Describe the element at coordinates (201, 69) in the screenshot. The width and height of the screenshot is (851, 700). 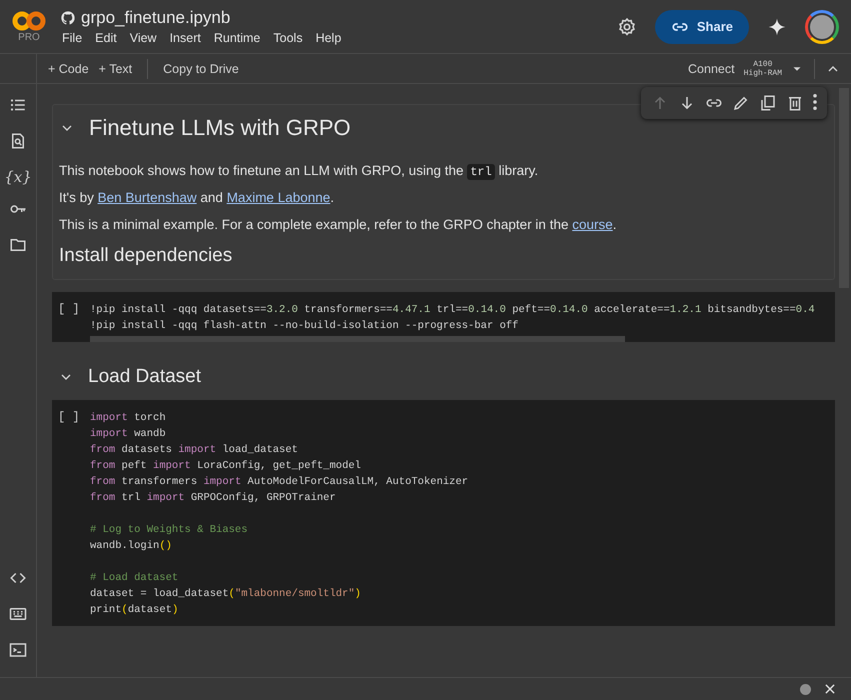
I see `copy-to-drive-button: Copy to Drive` at that location.